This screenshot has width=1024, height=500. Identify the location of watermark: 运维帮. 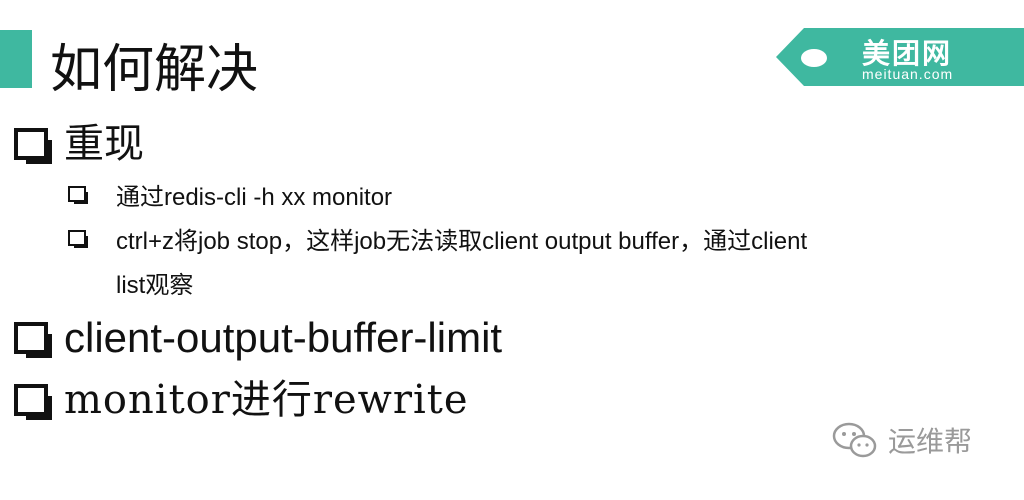
(902, 440).